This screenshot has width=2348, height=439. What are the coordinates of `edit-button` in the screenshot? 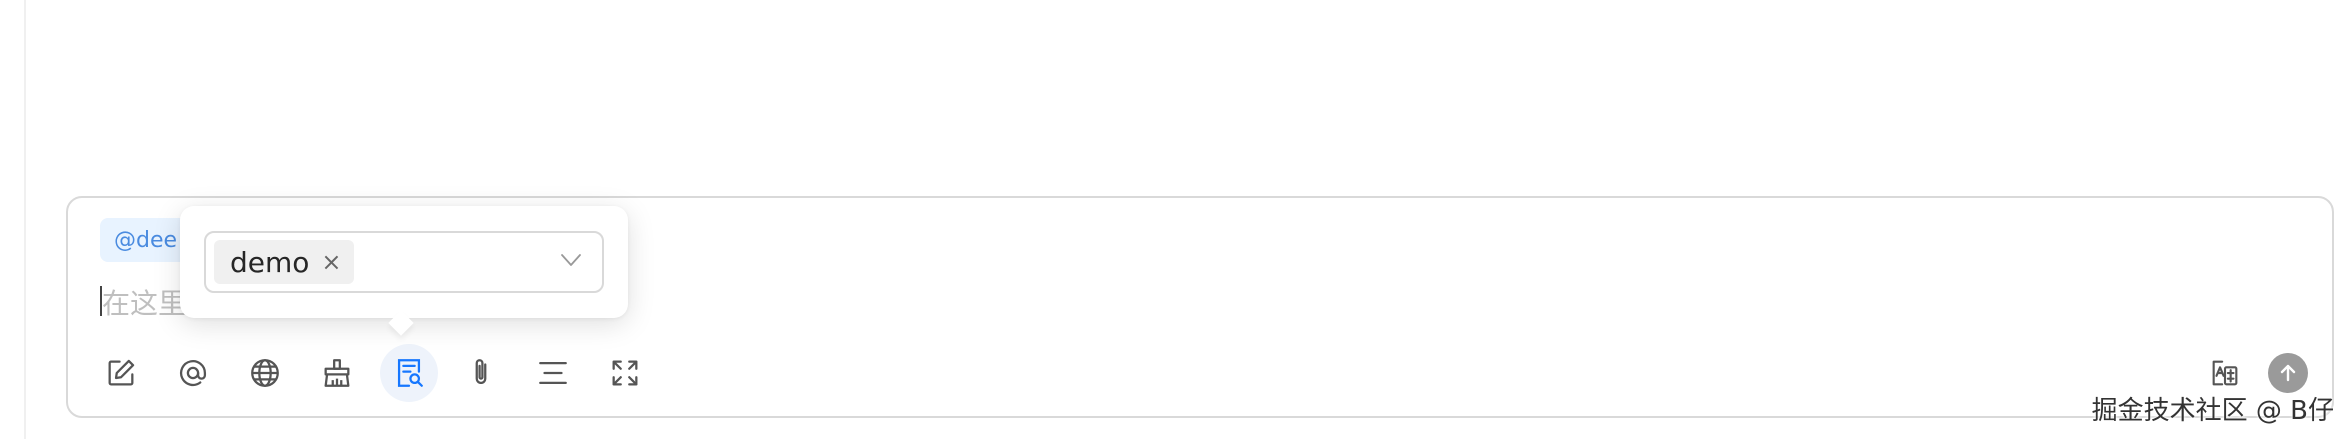 It's located at (121, 373).